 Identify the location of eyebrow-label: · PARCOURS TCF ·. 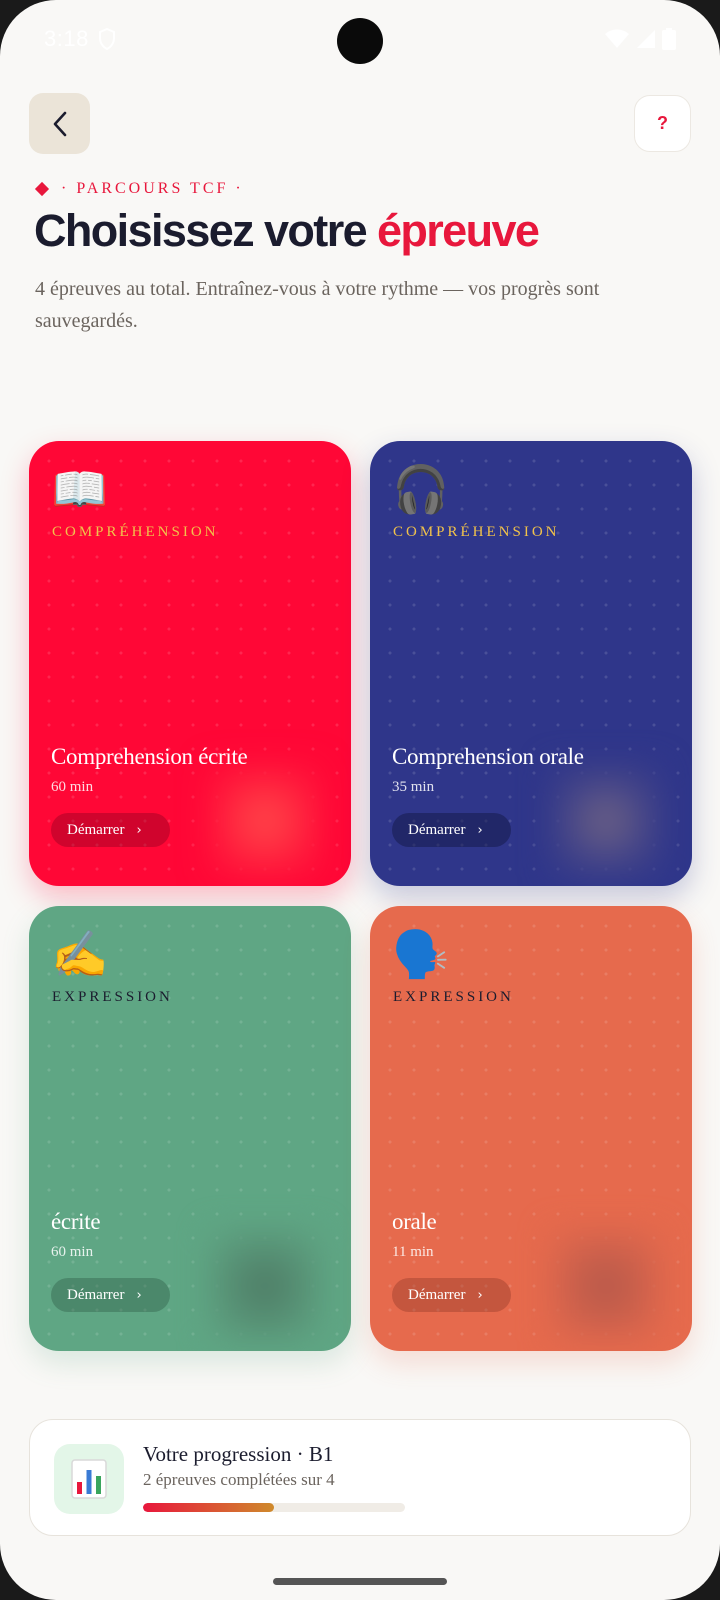
(152, 188).